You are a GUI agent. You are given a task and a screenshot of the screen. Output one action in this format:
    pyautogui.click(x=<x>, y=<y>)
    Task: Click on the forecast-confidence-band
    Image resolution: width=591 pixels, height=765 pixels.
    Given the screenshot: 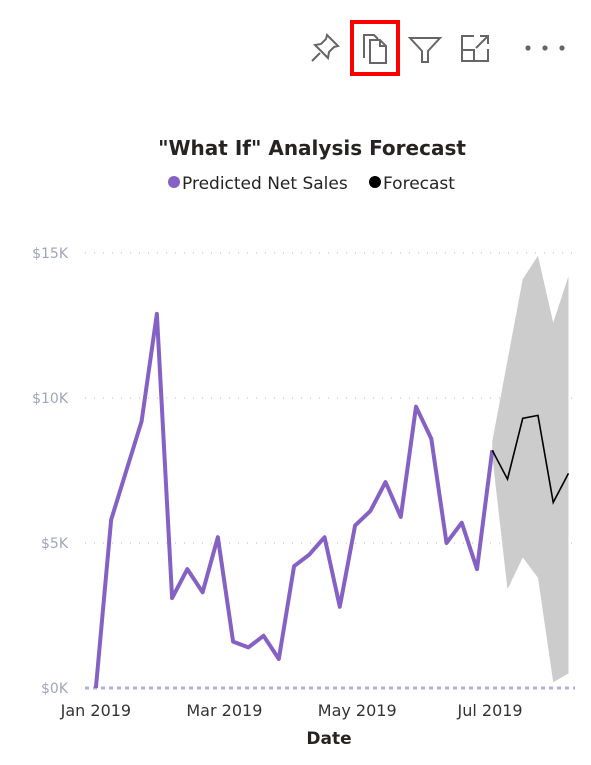 What is the action you would take?
    pyautogui.click(x=530, y=469)
    